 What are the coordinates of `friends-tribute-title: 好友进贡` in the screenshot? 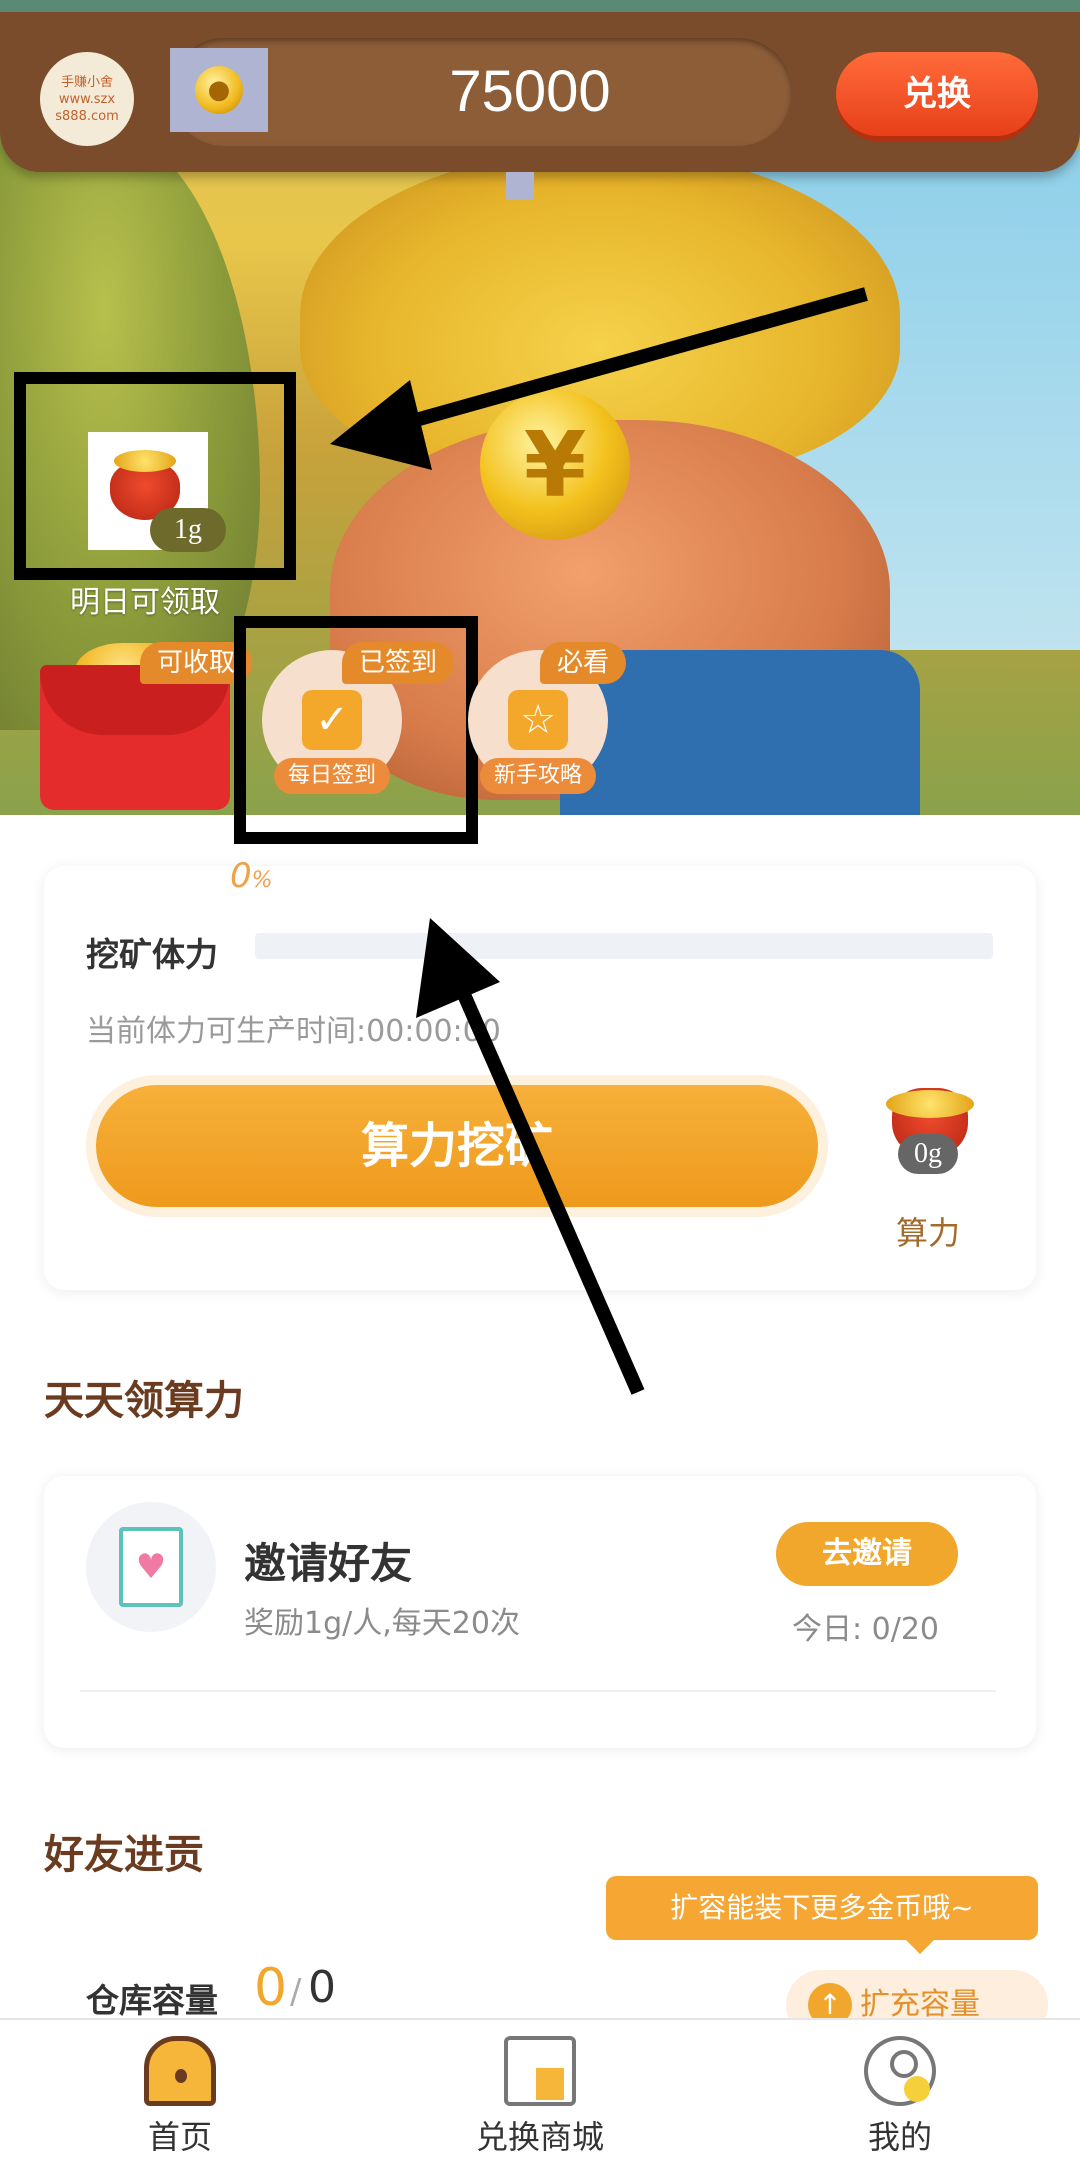 It's located at (124, 1855).